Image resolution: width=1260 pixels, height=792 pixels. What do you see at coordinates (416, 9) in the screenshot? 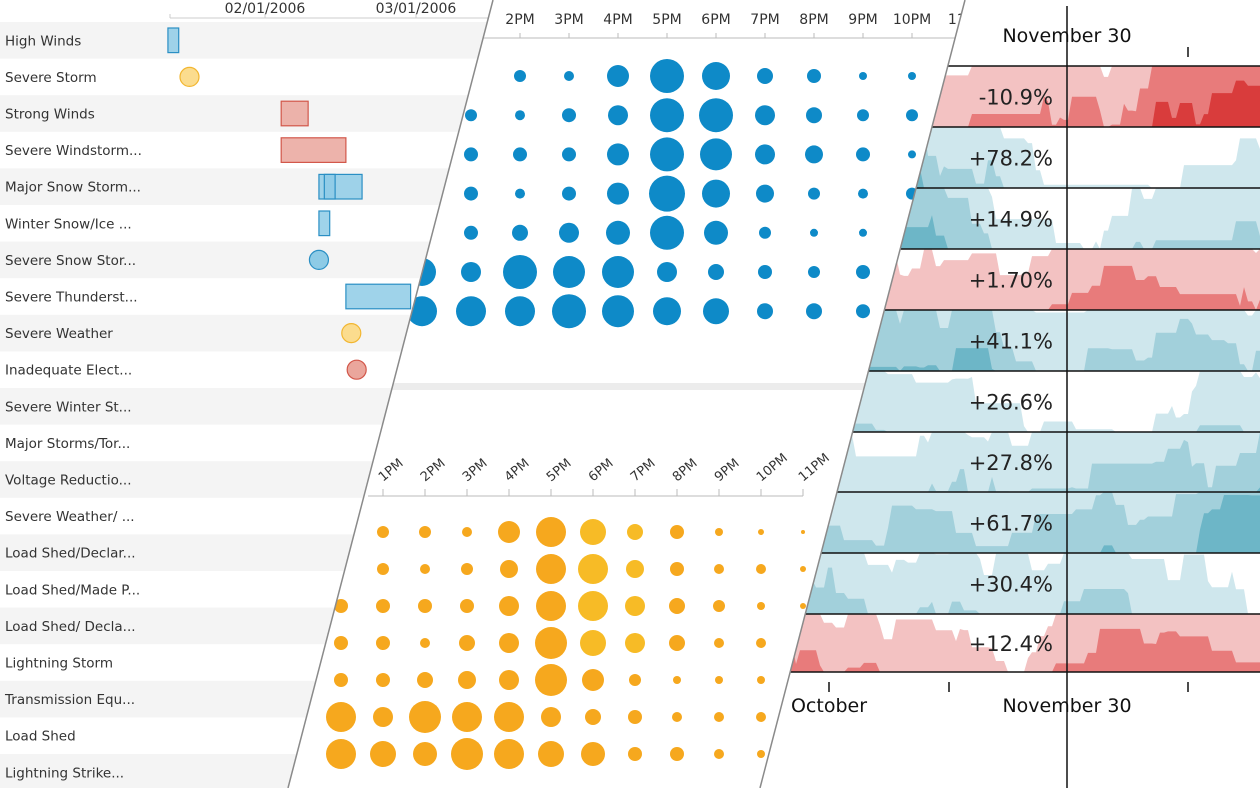
I see `x-tick-label: 03/01/2006` at bounding box center [416, 9].